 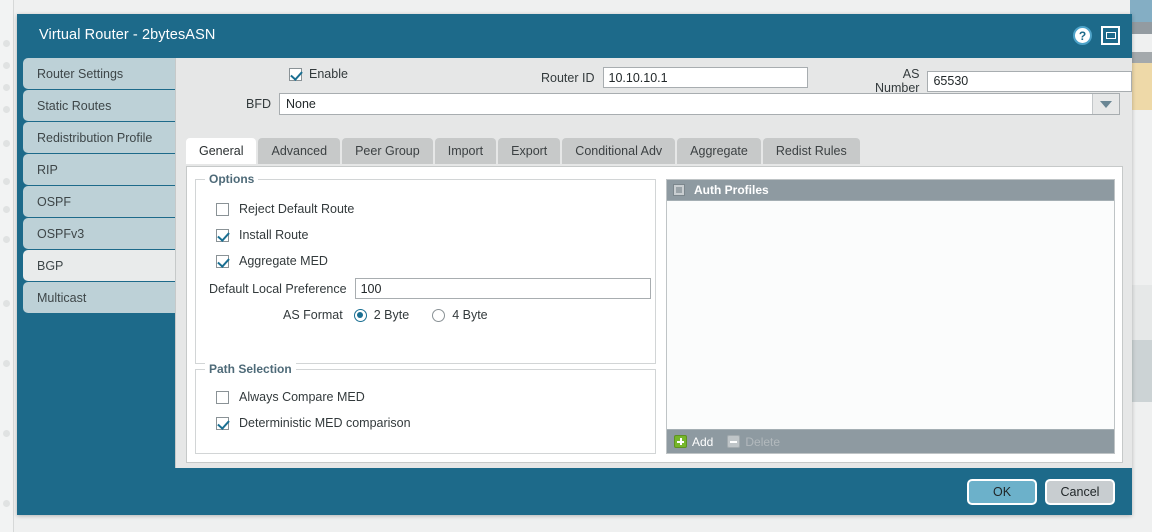 I want to click on as-format-2byte-label: 2 Byte, so click(x=391, y=315).